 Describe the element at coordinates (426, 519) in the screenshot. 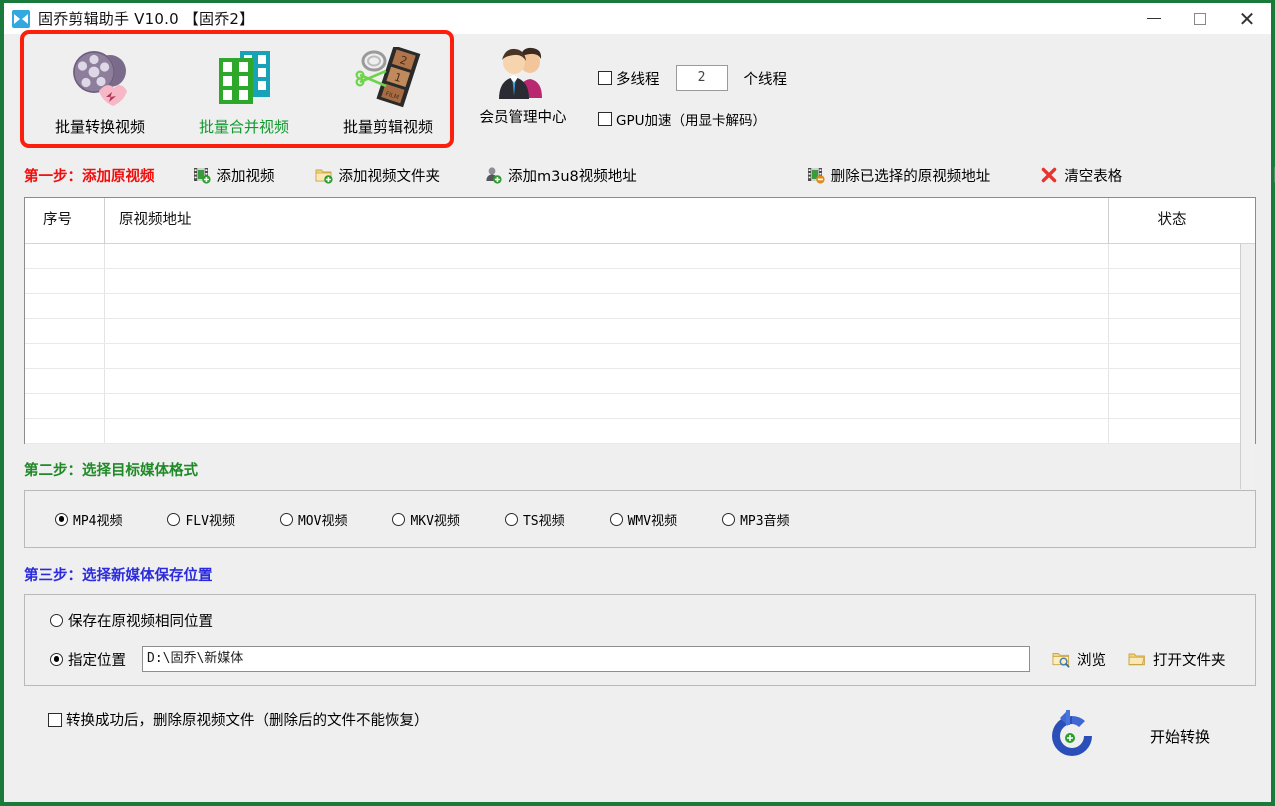

I see `format-option-mkv: MKV视频` at that location.